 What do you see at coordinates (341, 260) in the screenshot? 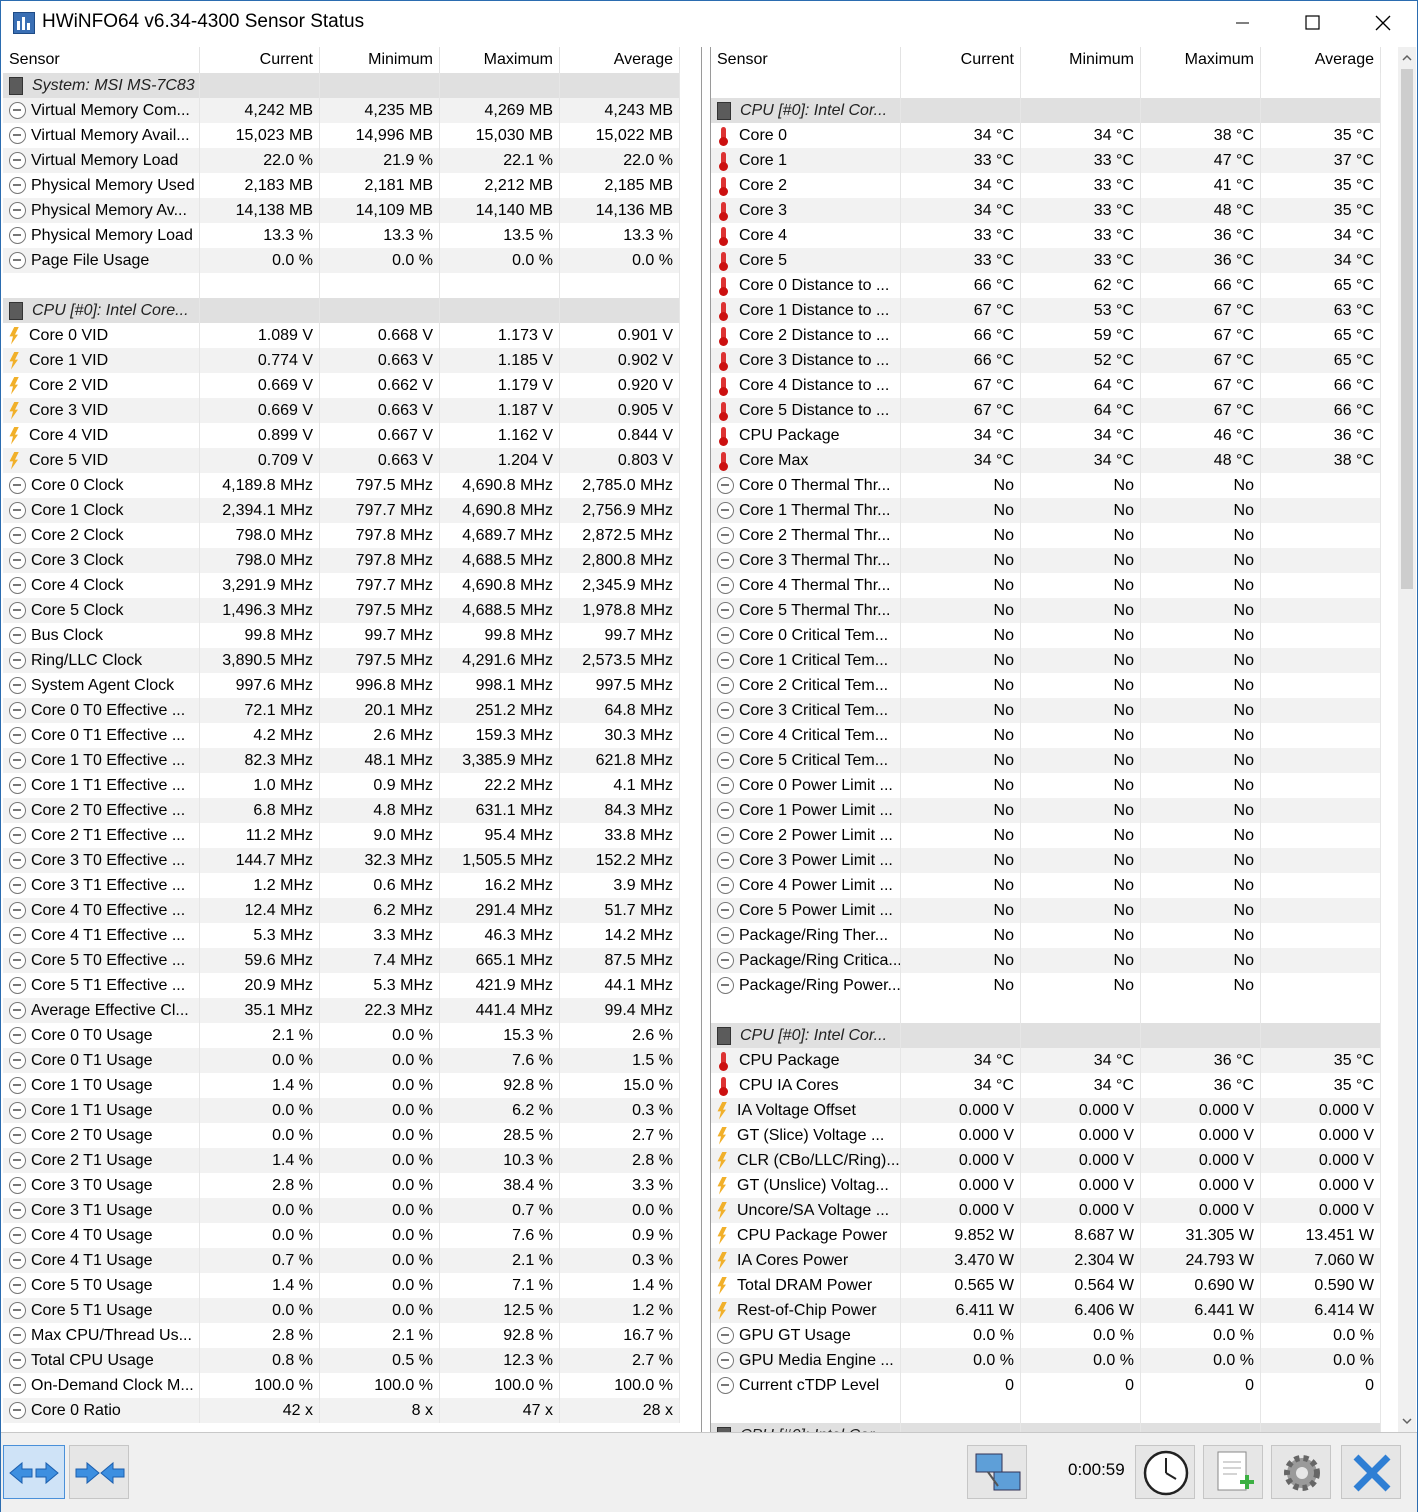
I see `sensor-row: Page File Usage 0.0 % 0.0 % 0.0 % 0.0 %` at bounding box center [341, 260].